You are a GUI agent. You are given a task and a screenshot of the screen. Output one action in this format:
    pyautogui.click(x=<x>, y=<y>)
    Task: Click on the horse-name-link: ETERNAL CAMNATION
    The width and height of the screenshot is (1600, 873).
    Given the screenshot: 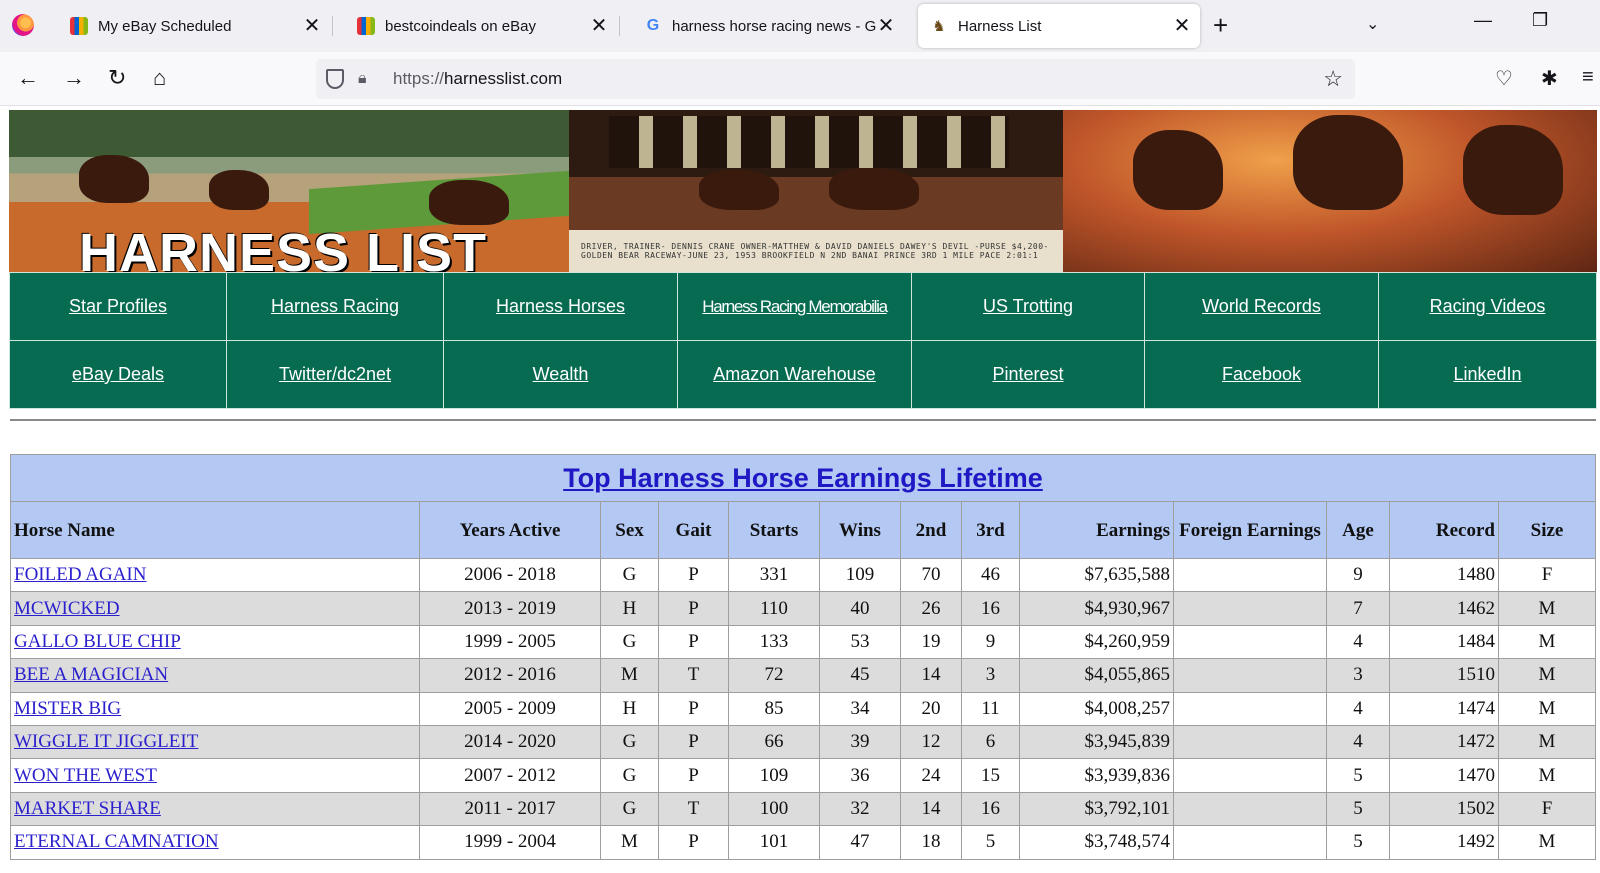 What is the action you would take?
    pyautogui.click(x=116, y=841)
    